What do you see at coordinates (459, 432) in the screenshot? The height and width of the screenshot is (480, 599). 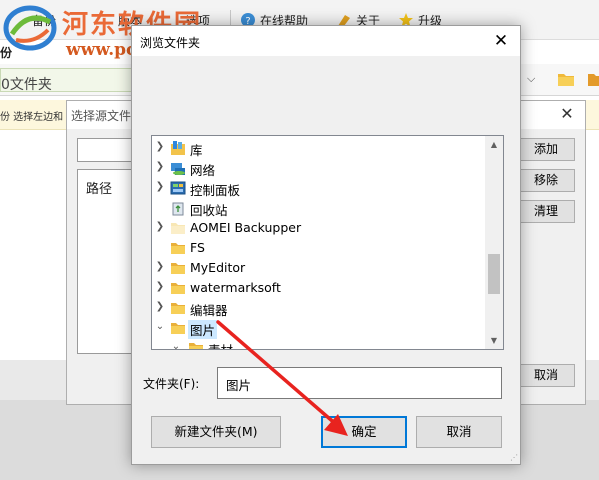 I see `cancel-button: 取消` at bounding box center [459, 432].